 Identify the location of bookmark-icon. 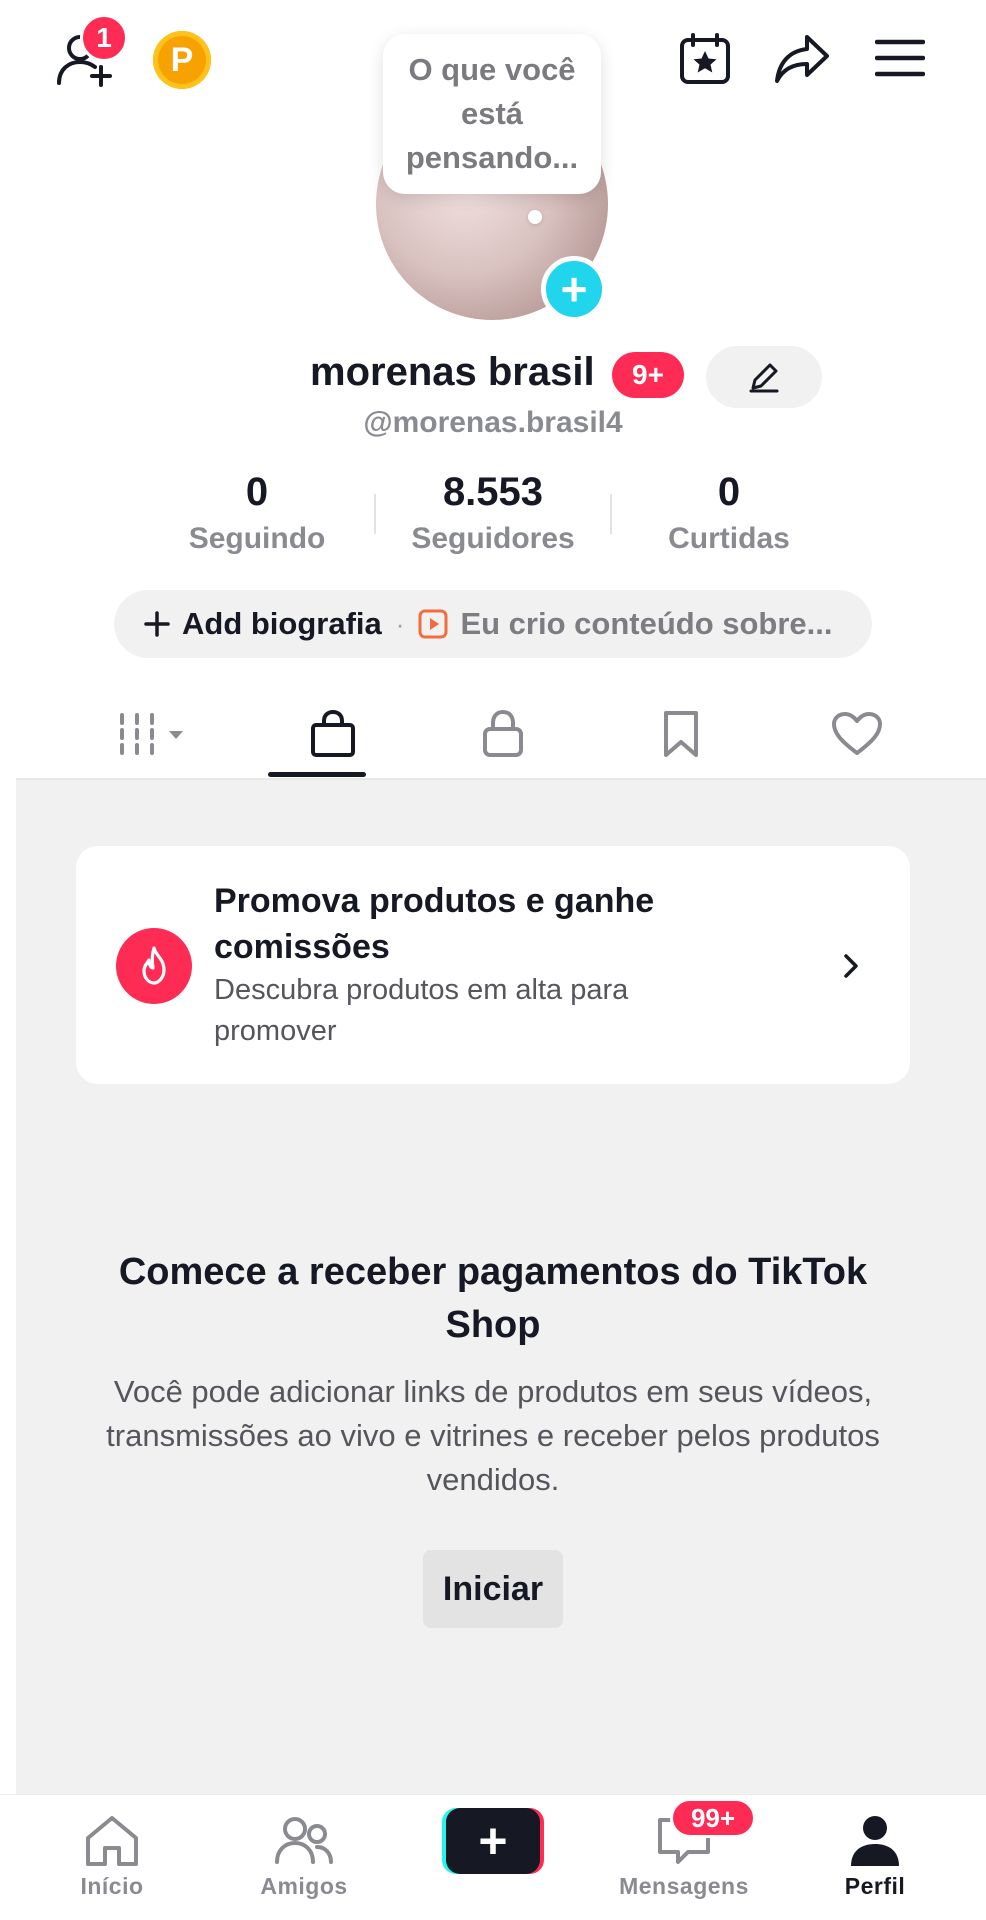
(681, 734).